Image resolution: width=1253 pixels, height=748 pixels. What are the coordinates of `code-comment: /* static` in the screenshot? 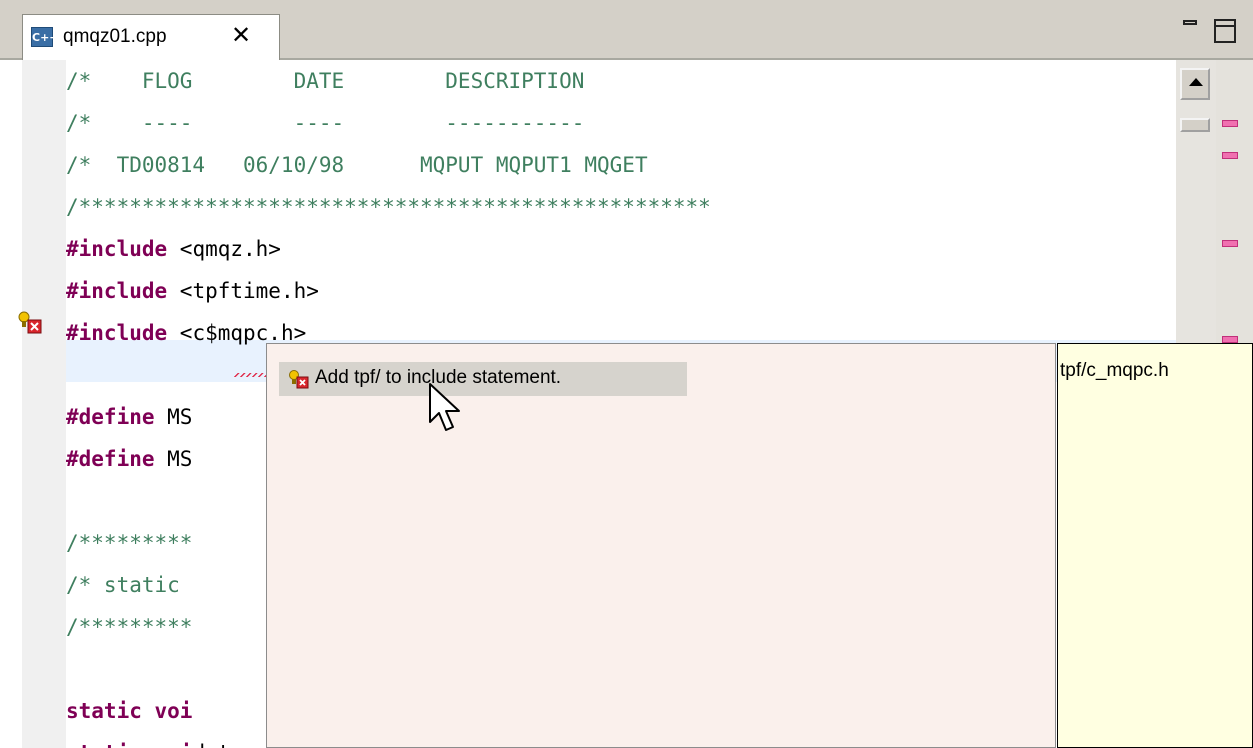 It's located at (123, 585).